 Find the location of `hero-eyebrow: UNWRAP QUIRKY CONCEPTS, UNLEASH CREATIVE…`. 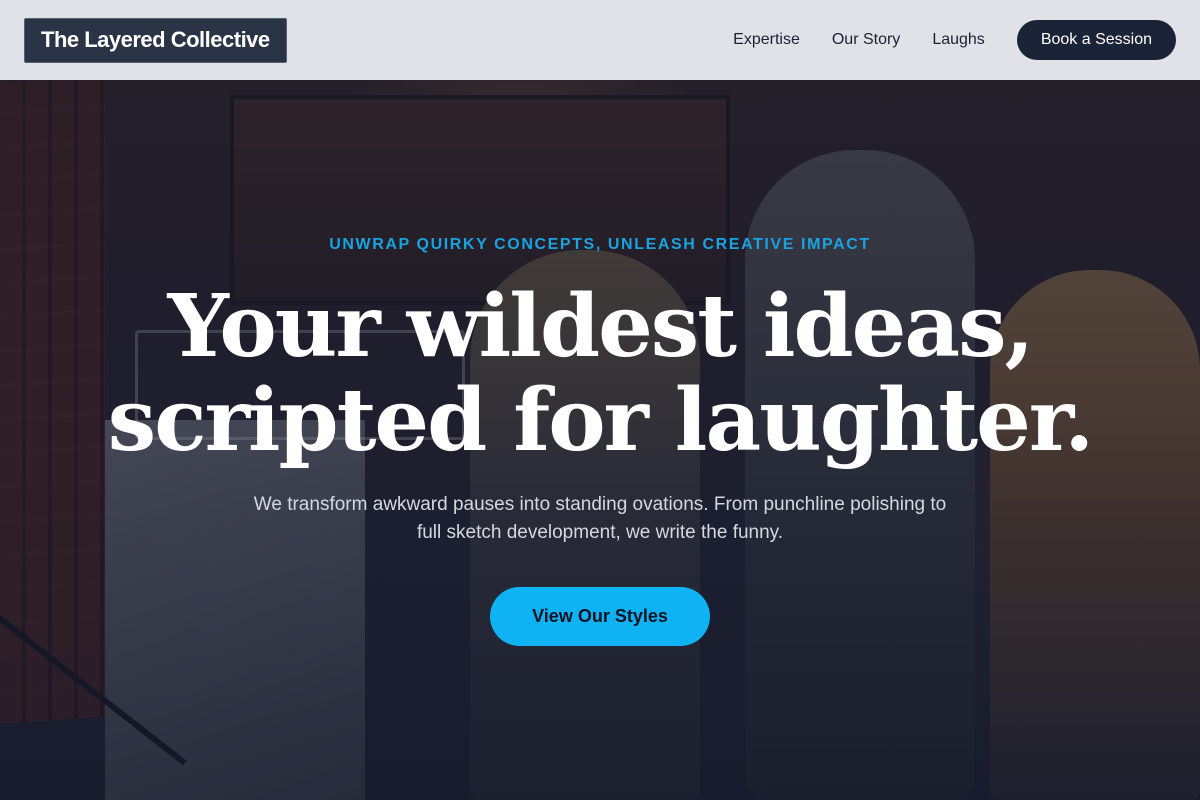

hero-eyebrow: UNWRAP QUIRKY CONCEPTS, UNLEASH CREATIVE… is located at coordinates (600, 244).